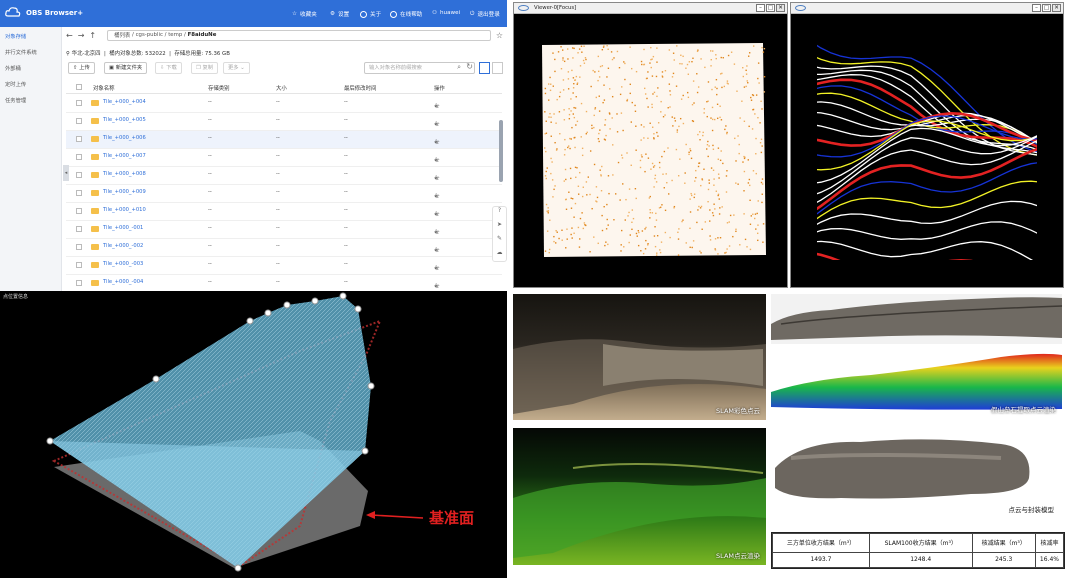 This screenshot has height=578, width=1065. I want to click on table-row: Tile_+000_+004 -- -- -- ⇩ ⋖ ···, so click(284, 104).